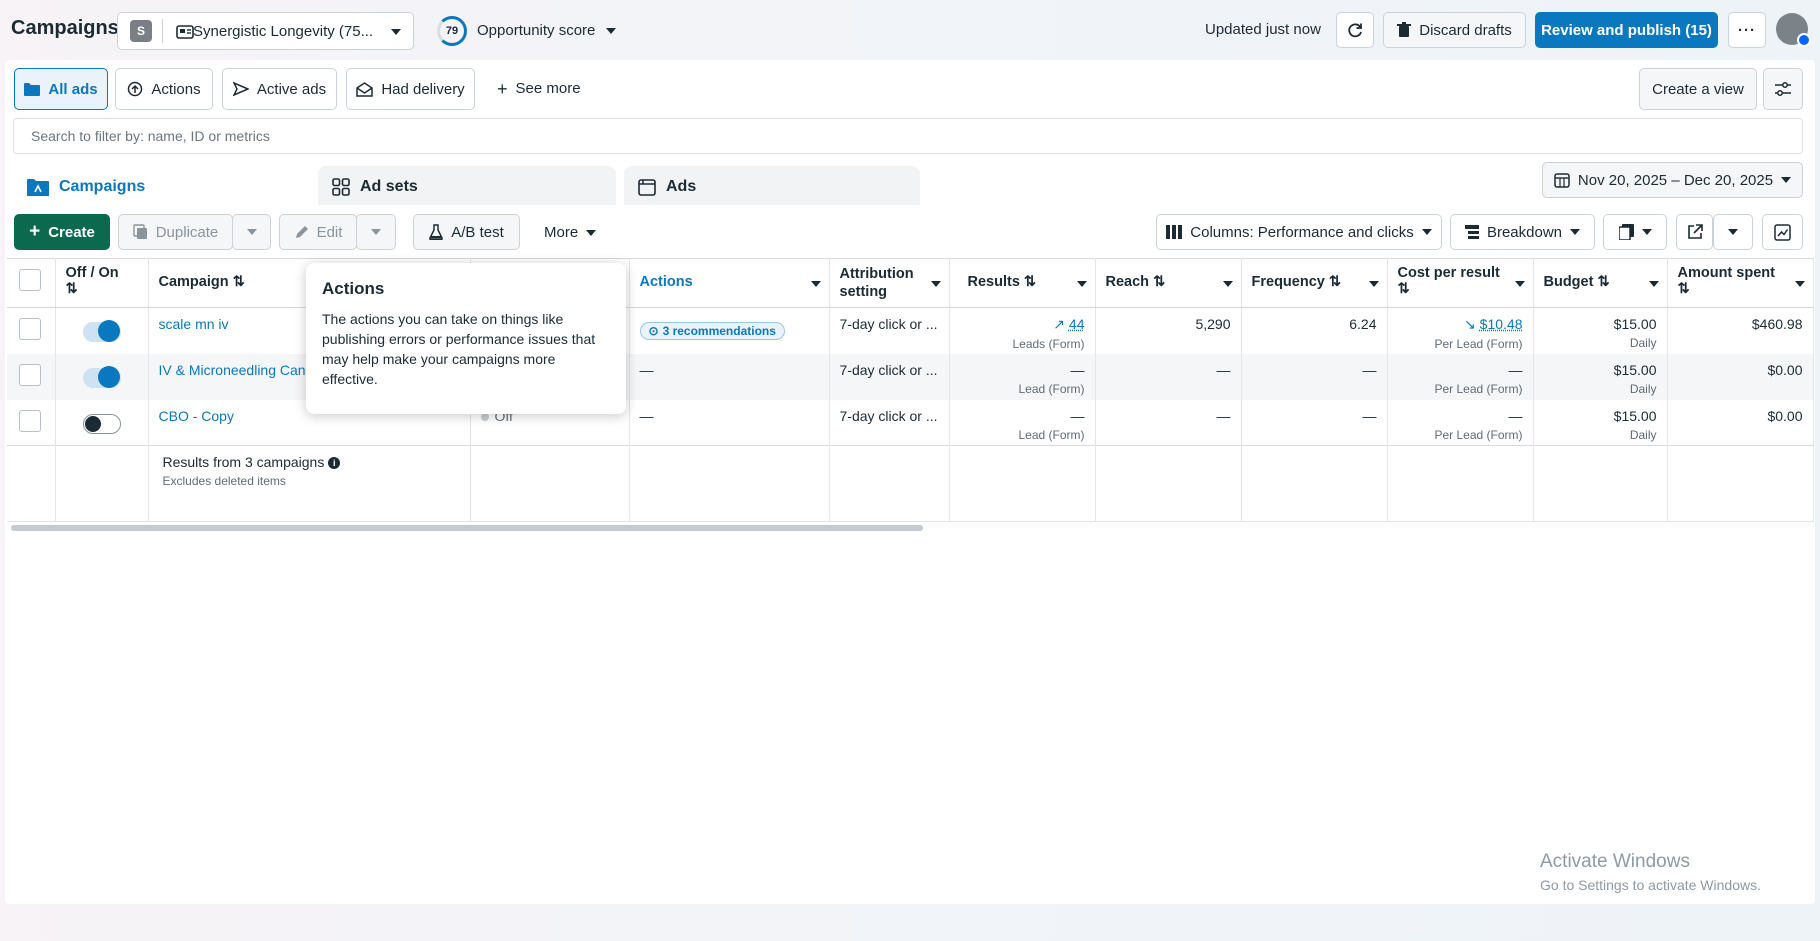 The height and width of the screenshot is (941, 1820). I want to click on horizontal-scrollbar, so click(467, 528).